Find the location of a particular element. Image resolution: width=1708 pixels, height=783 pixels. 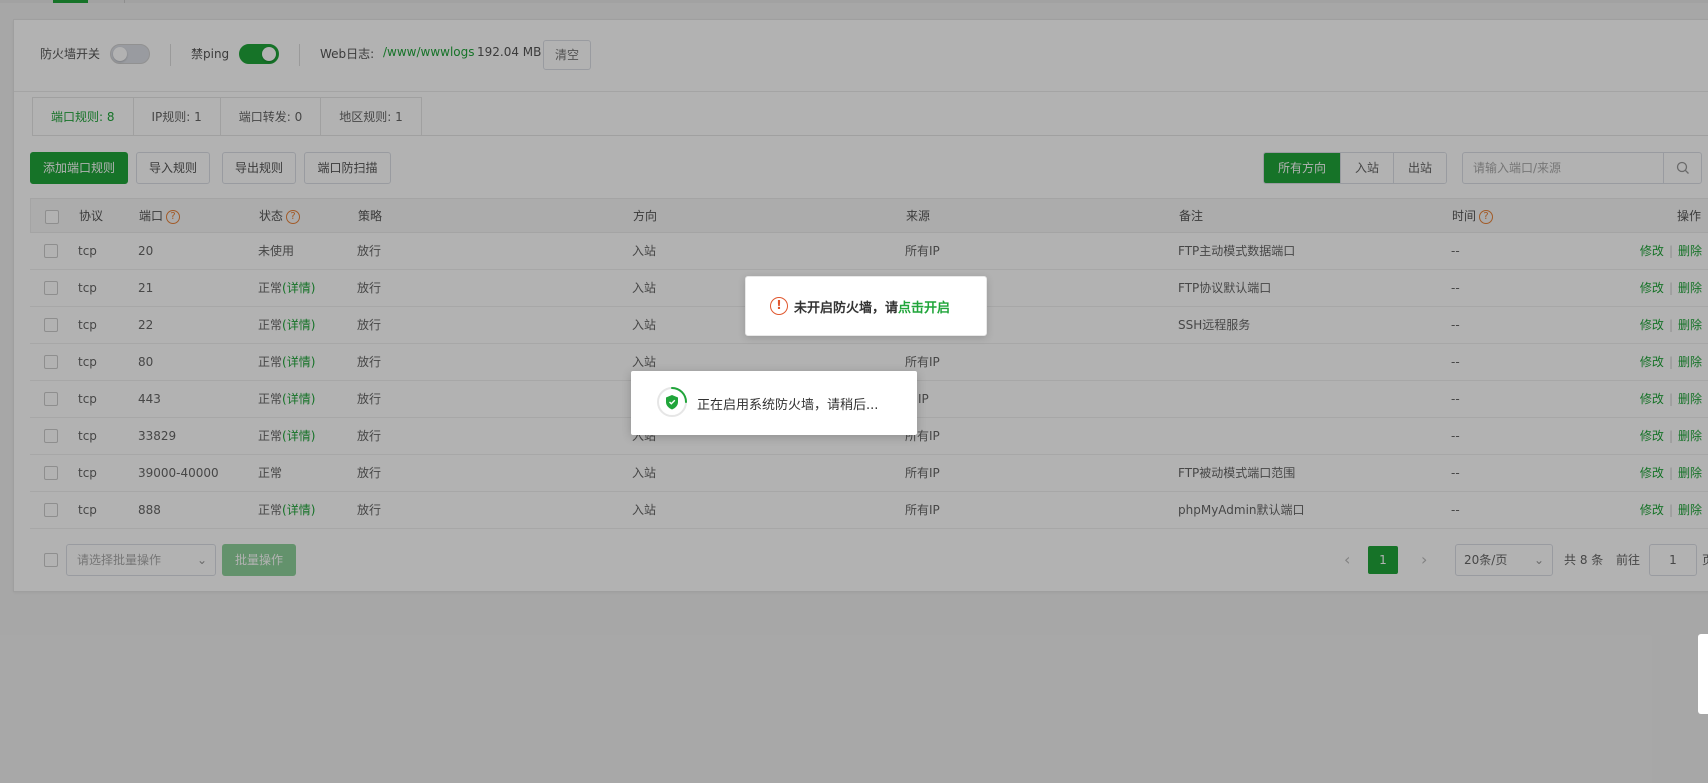

warning-icon: ! is located at coordinates (779, 306).